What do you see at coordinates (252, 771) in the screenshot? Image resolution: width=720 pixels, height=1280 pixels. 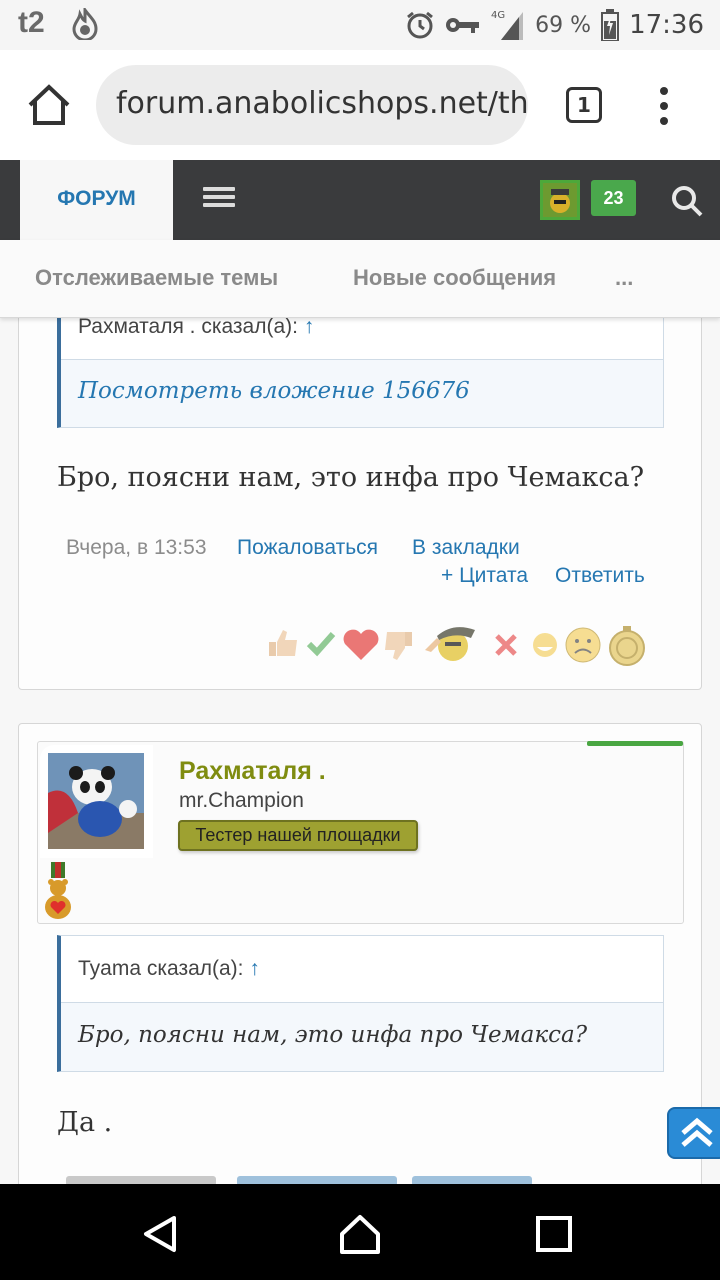 I see `username-link: Рахматаля .` at bounding box center [252, 771].